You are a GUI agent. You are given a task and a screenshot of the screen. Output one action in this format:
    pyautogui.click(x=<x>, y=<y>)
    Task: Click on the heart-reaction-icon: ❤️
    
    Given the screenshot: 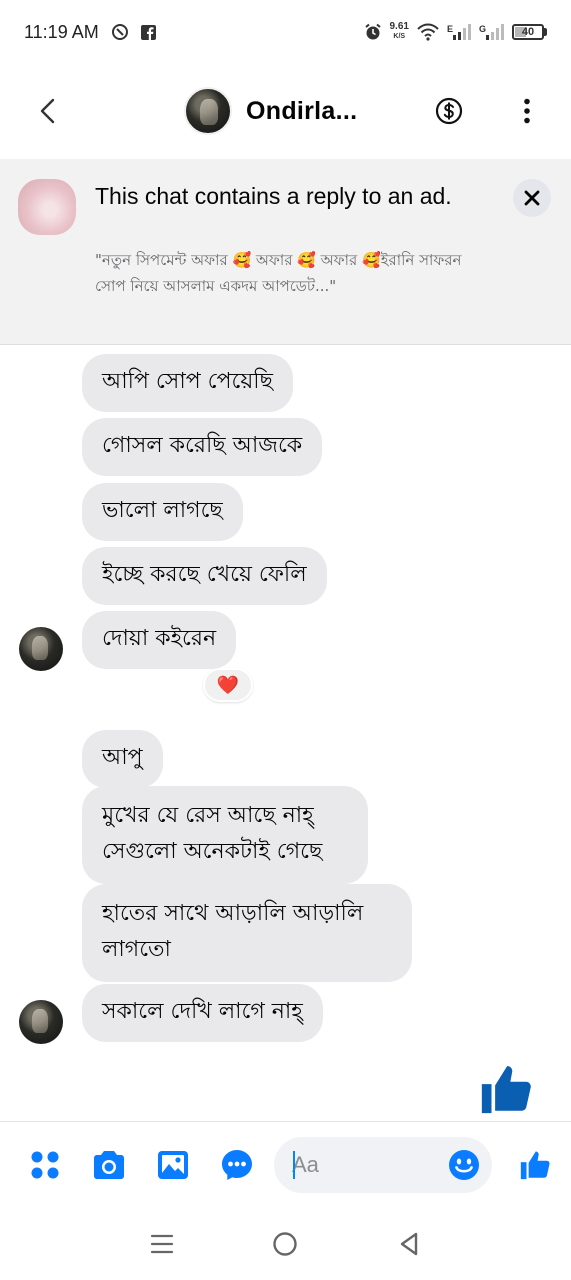 What is the action you would take?
    pyautogui.click(x=228, y=685)
    